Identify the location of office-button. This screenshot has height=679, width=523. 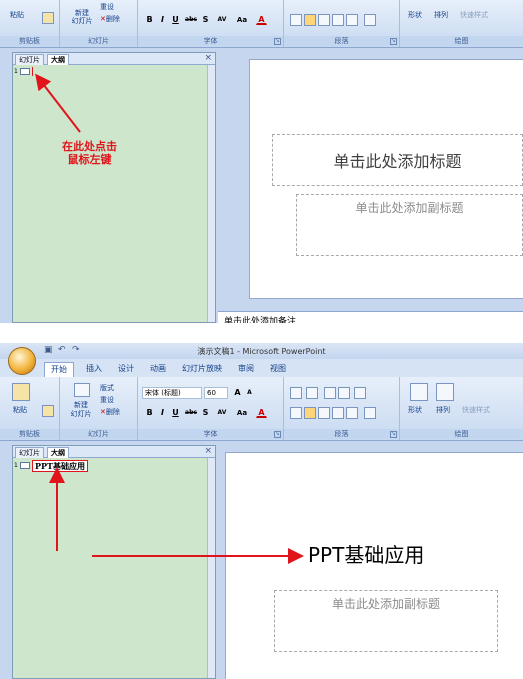
(22, 361).